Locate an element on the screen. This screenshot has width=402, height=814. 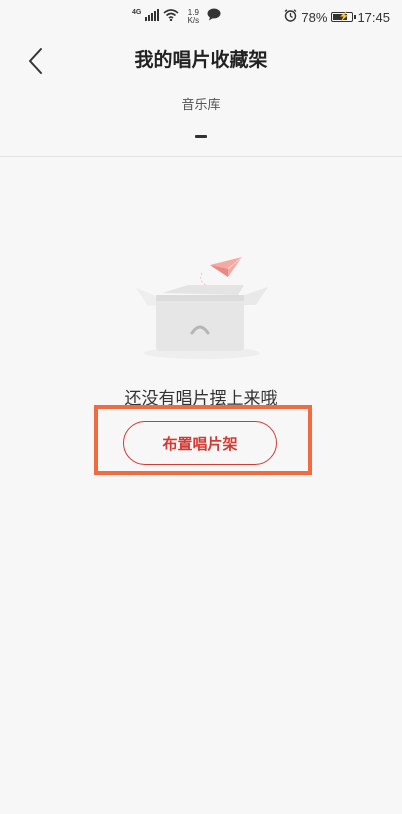
chat-bubble-icon is located at coordinates (214, 17).